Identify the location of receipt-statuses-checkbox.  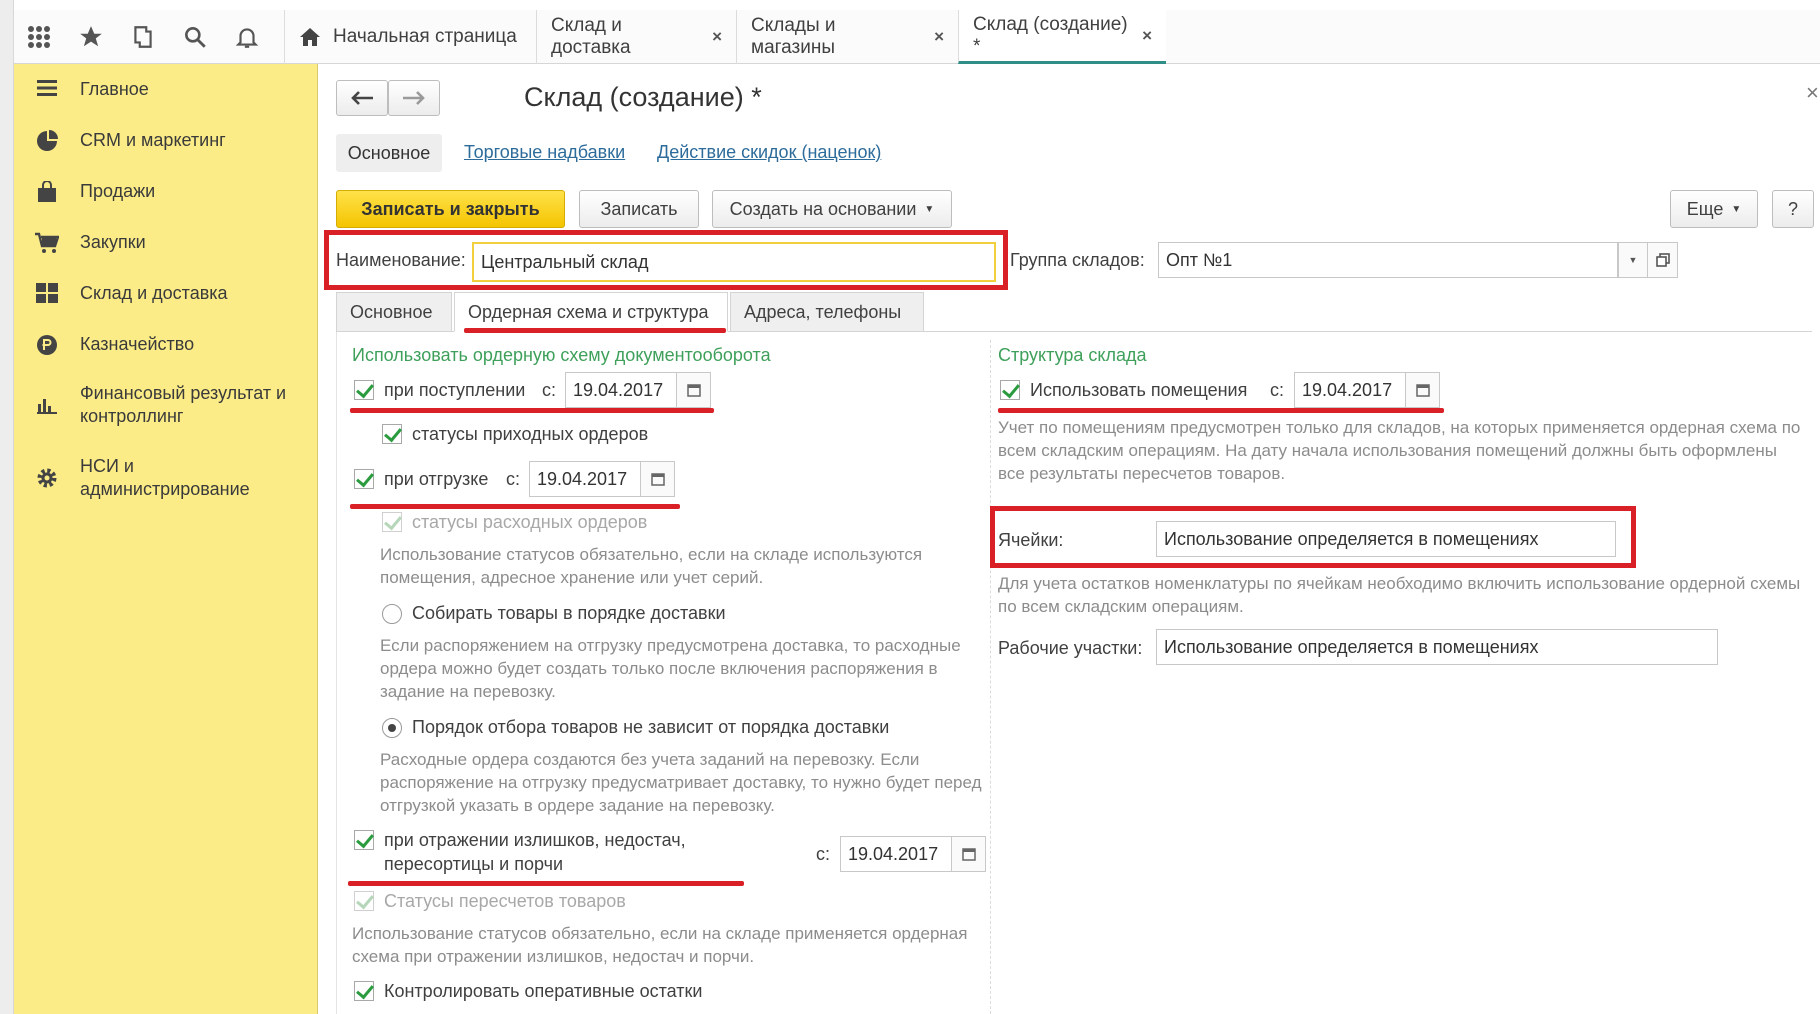
(392, 434).